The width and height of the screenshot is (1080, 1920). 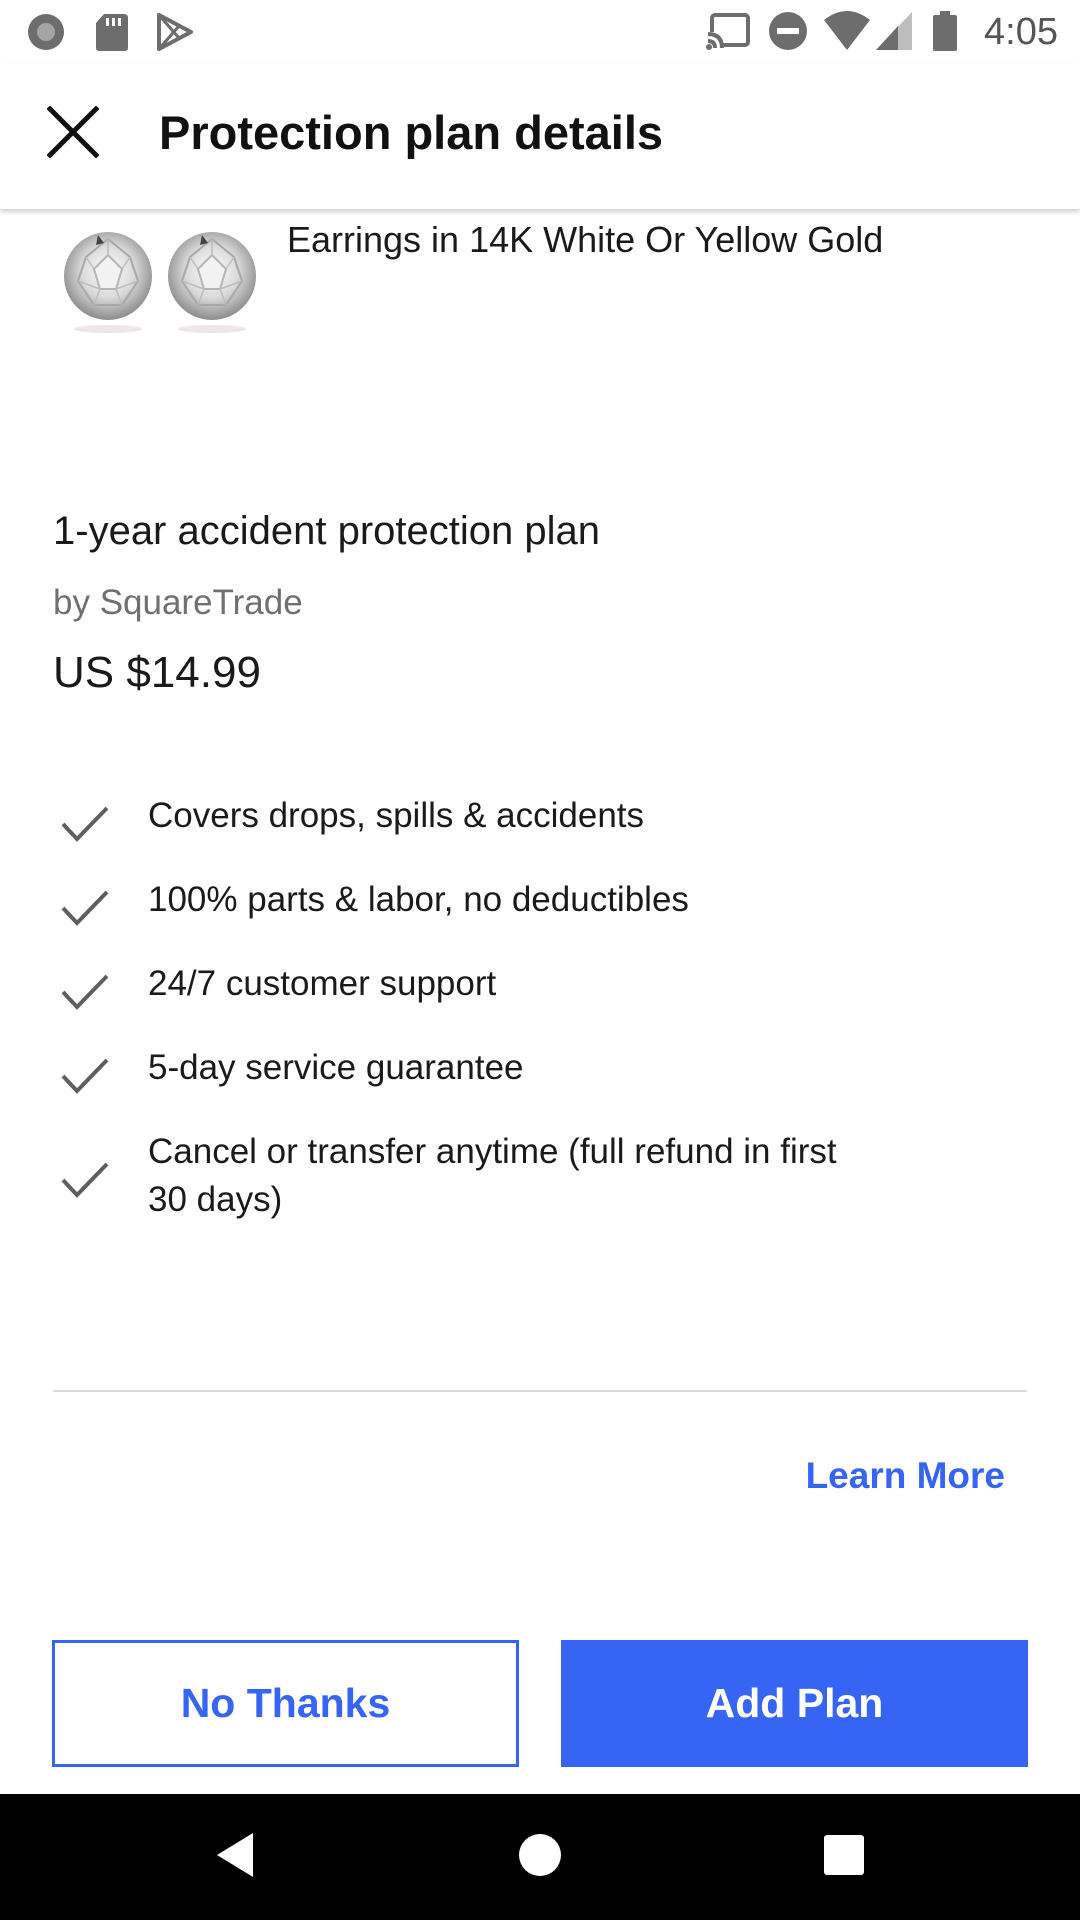 What do you see at coordinates (112, 32) in the screenshot?
I see `sd-card-icon` at bounding box center [112, 32].